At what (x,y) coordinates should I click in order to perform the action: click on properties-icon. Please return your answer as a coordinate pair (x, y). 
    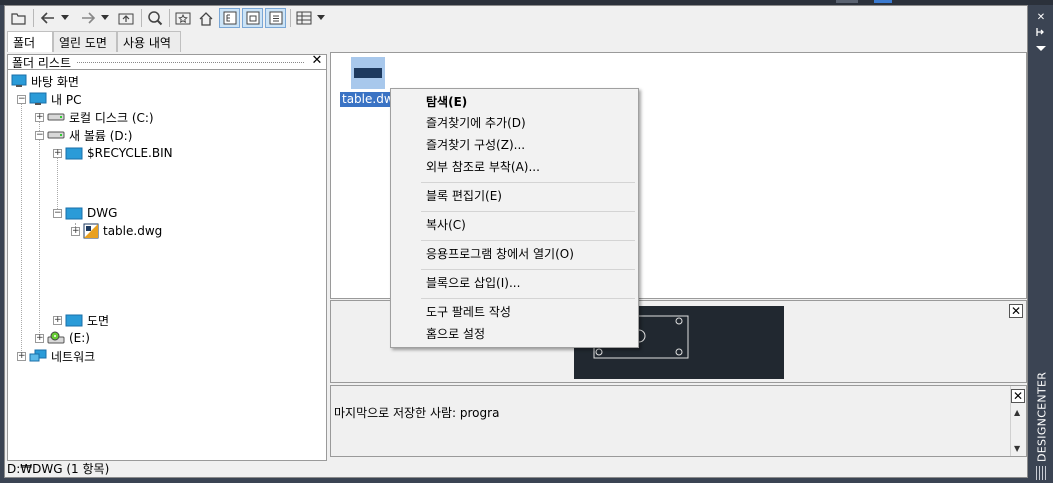
    Looking at the image, I should click on (1041, 48).